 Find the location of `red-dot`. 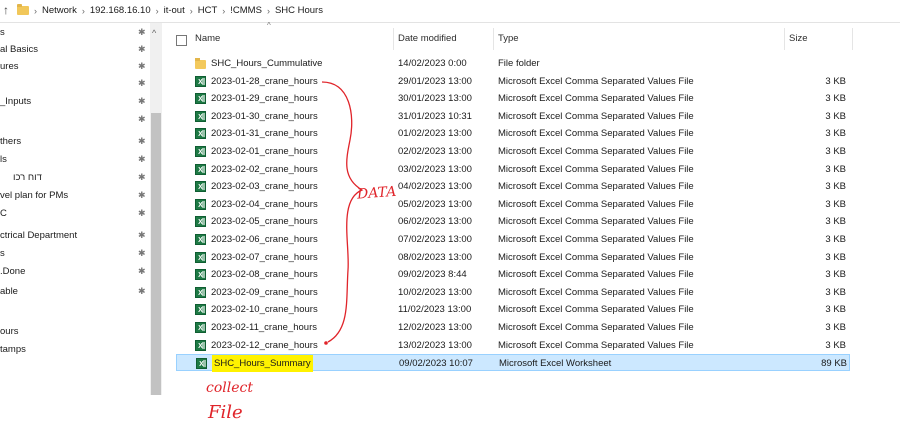

red-dot is located at coordinates (326, 343).